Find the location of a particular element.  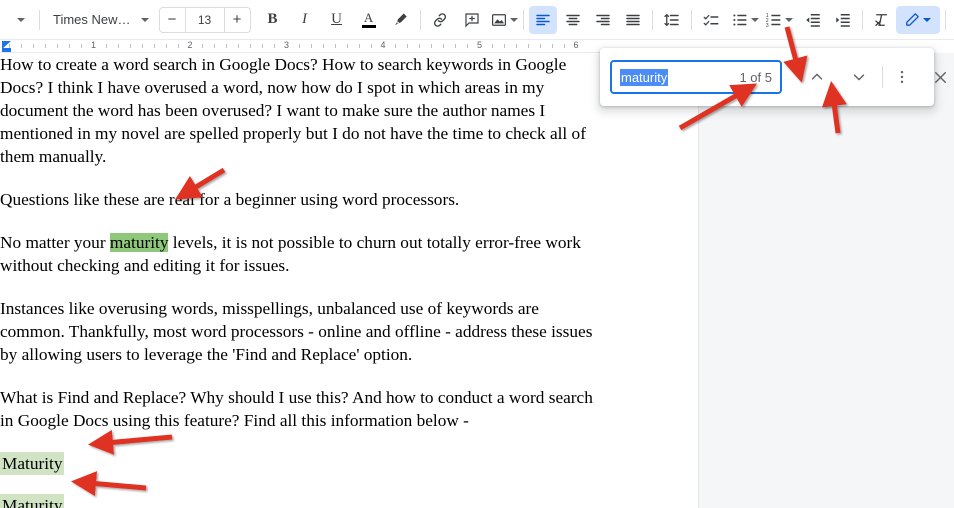

text-color-button: A is located at coordinates (369, 20).